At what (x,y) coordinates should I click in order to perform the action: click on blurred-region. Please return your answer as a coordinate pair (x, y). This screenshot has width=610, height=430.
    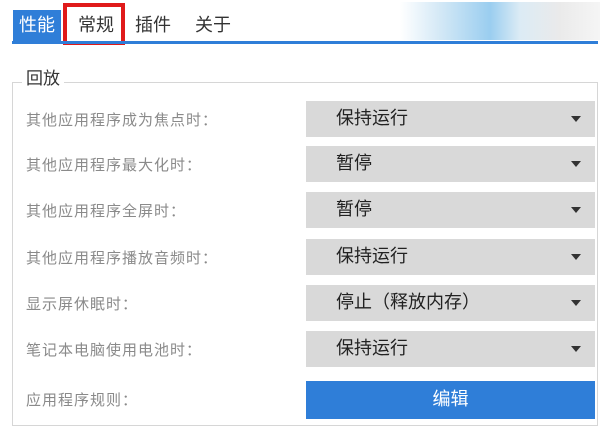
    Looking at the image, I should click on (500, 21).